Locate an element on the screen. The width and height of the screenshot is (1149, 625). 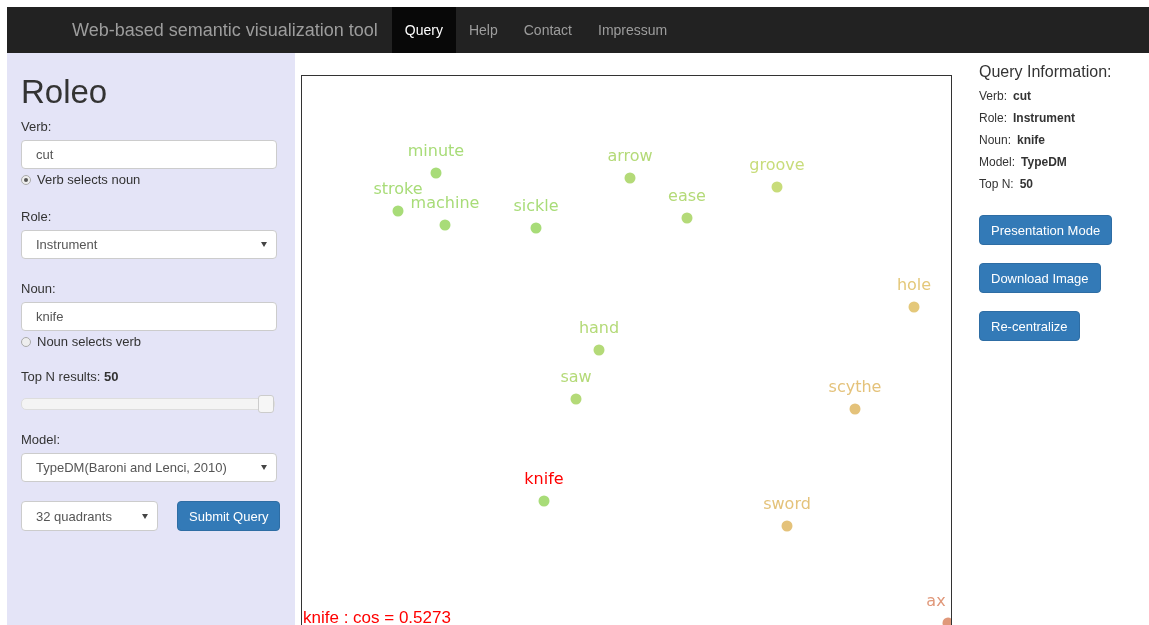
action-button: Re-centralize is located at coordinates (1029, 326).